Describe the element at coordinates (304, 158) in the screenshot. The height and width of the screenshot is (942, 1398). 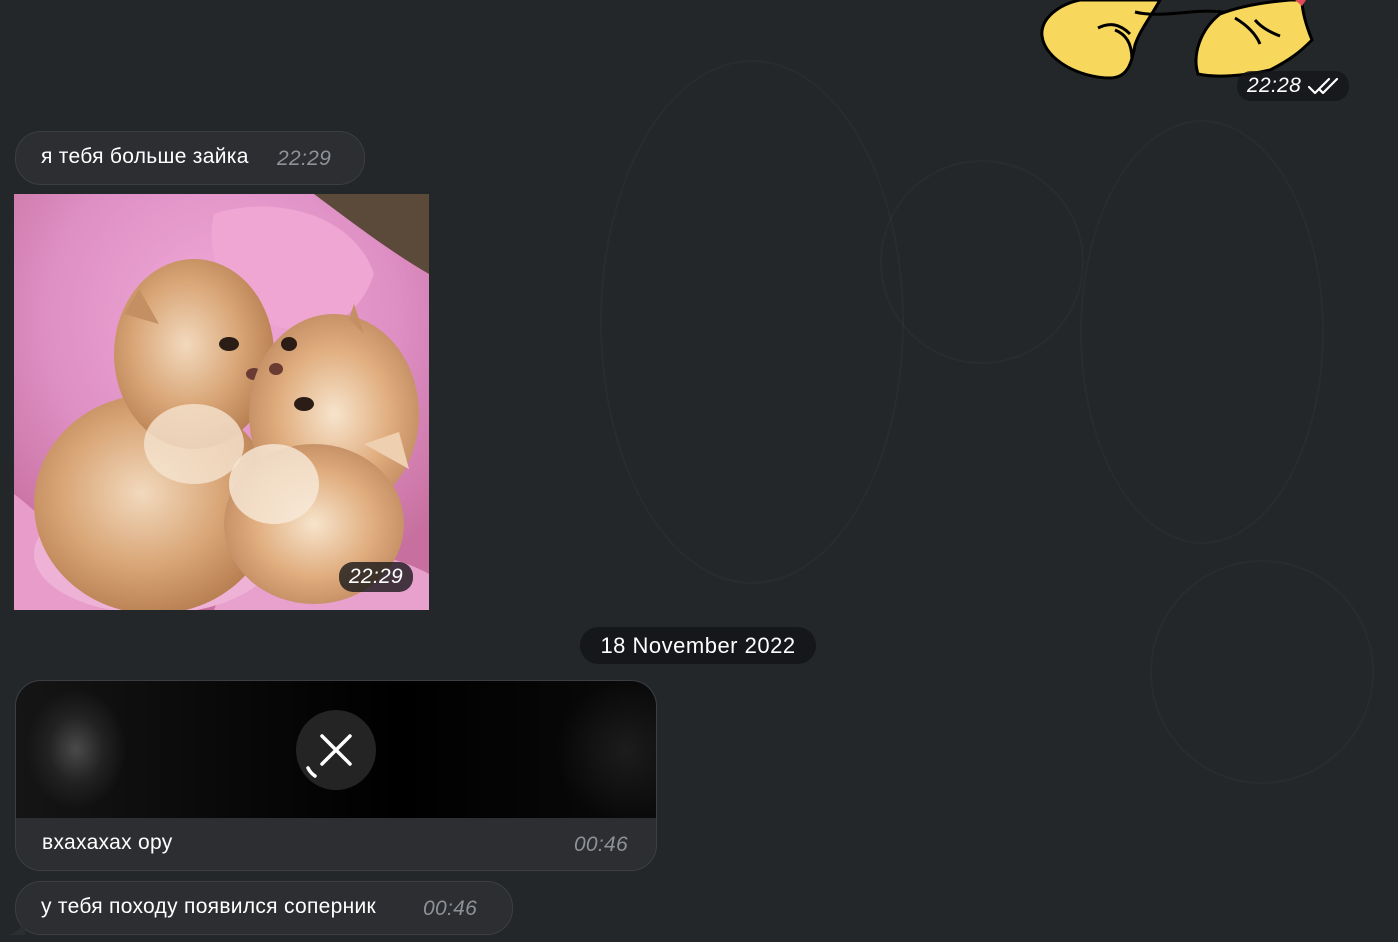
I see `message-time: 22:29` at that location.